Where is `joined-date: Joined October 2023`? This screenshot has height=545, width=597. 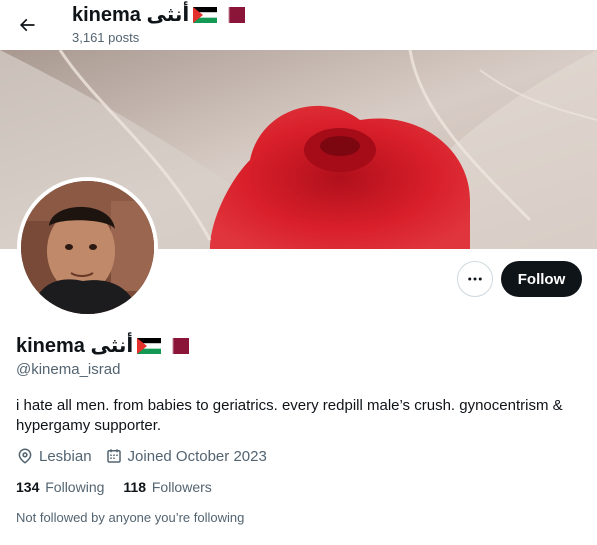
joined-date: Joined October 2023 is located at coordinates (197, 456).